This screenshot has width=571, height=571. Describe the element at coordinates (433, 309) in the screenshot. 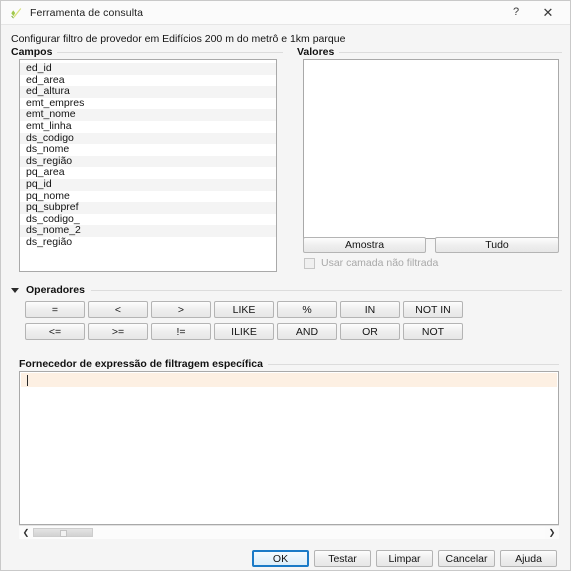

I see `operator-button-not-in: NOT IN` at that location.